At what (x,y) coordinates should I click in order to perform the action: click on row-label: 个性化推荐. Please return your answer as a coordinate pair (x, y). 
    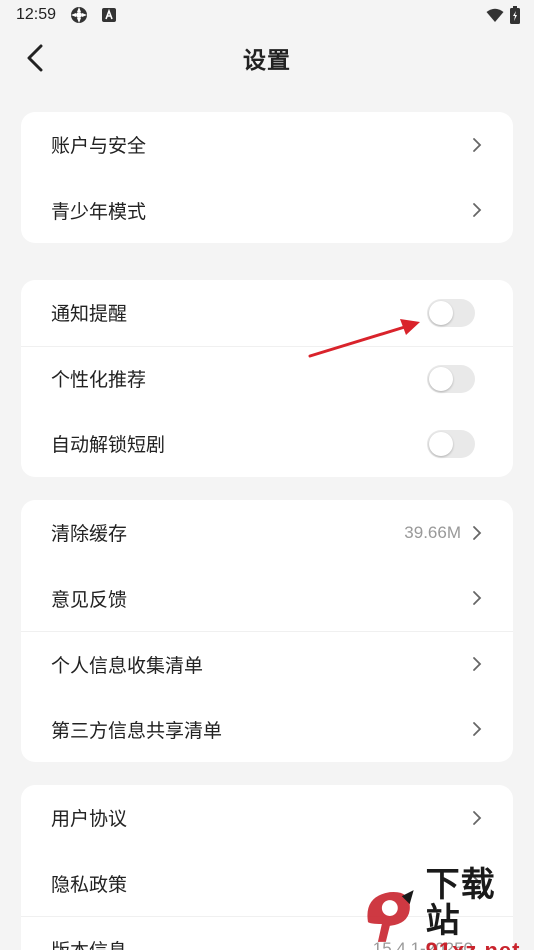
    Looking at the image, I should click on (99, 380).